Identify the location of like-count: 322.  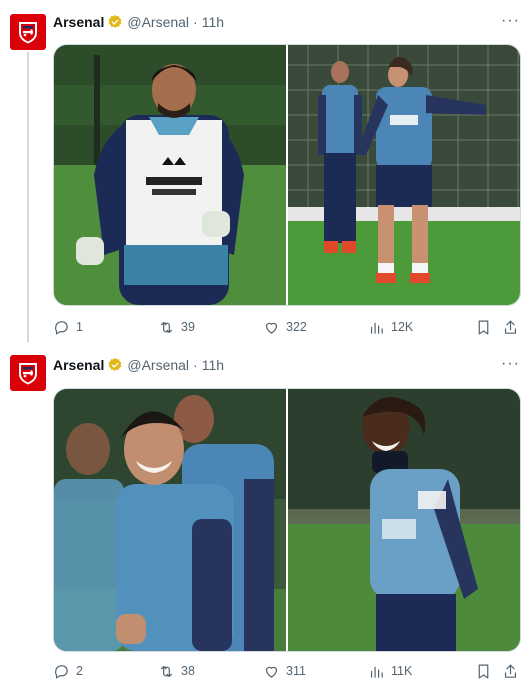
(296, 327).